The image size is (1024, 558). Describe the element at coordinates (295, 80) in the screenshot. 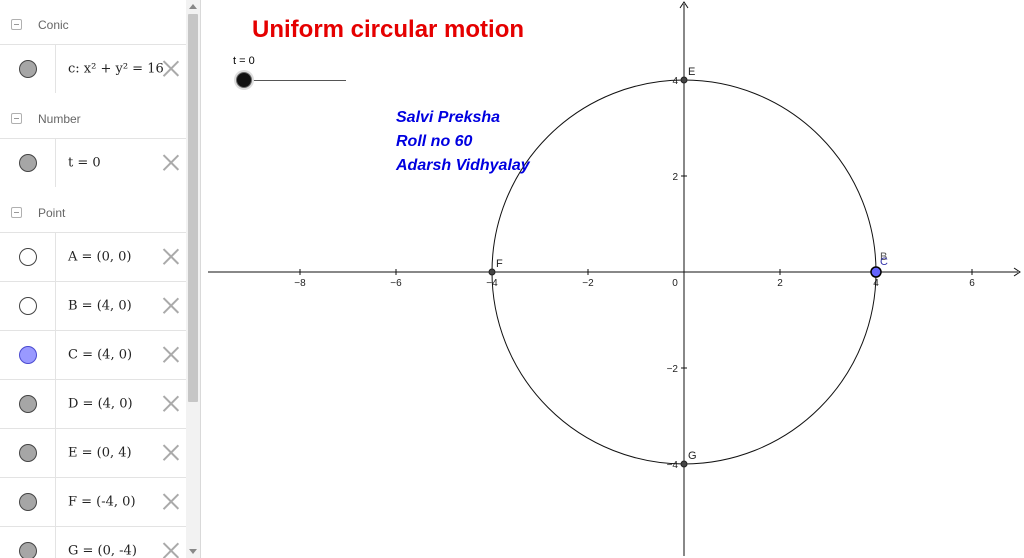

I see `slider-t-track` at that location.